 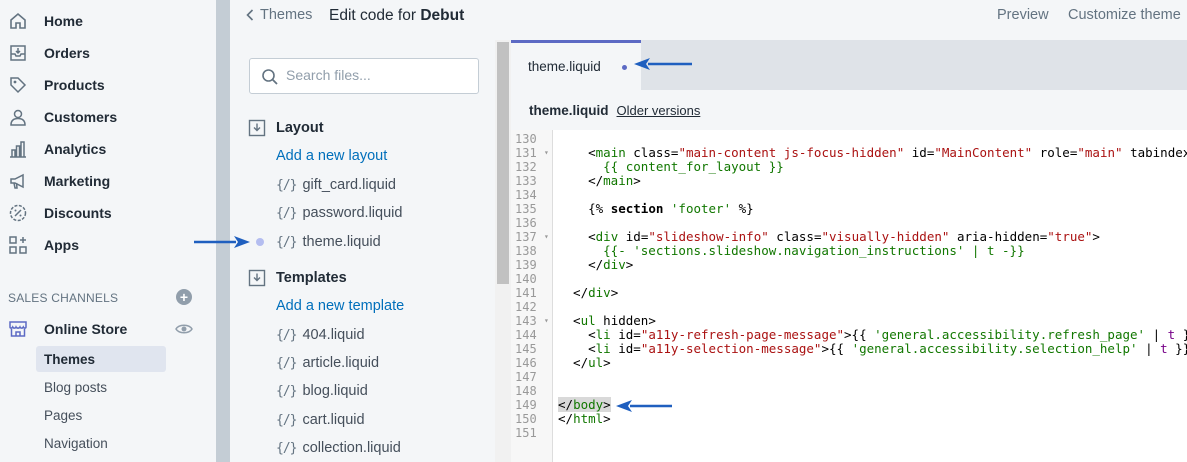 I want to click on nav-label: Home, so click(x=63, y=21).